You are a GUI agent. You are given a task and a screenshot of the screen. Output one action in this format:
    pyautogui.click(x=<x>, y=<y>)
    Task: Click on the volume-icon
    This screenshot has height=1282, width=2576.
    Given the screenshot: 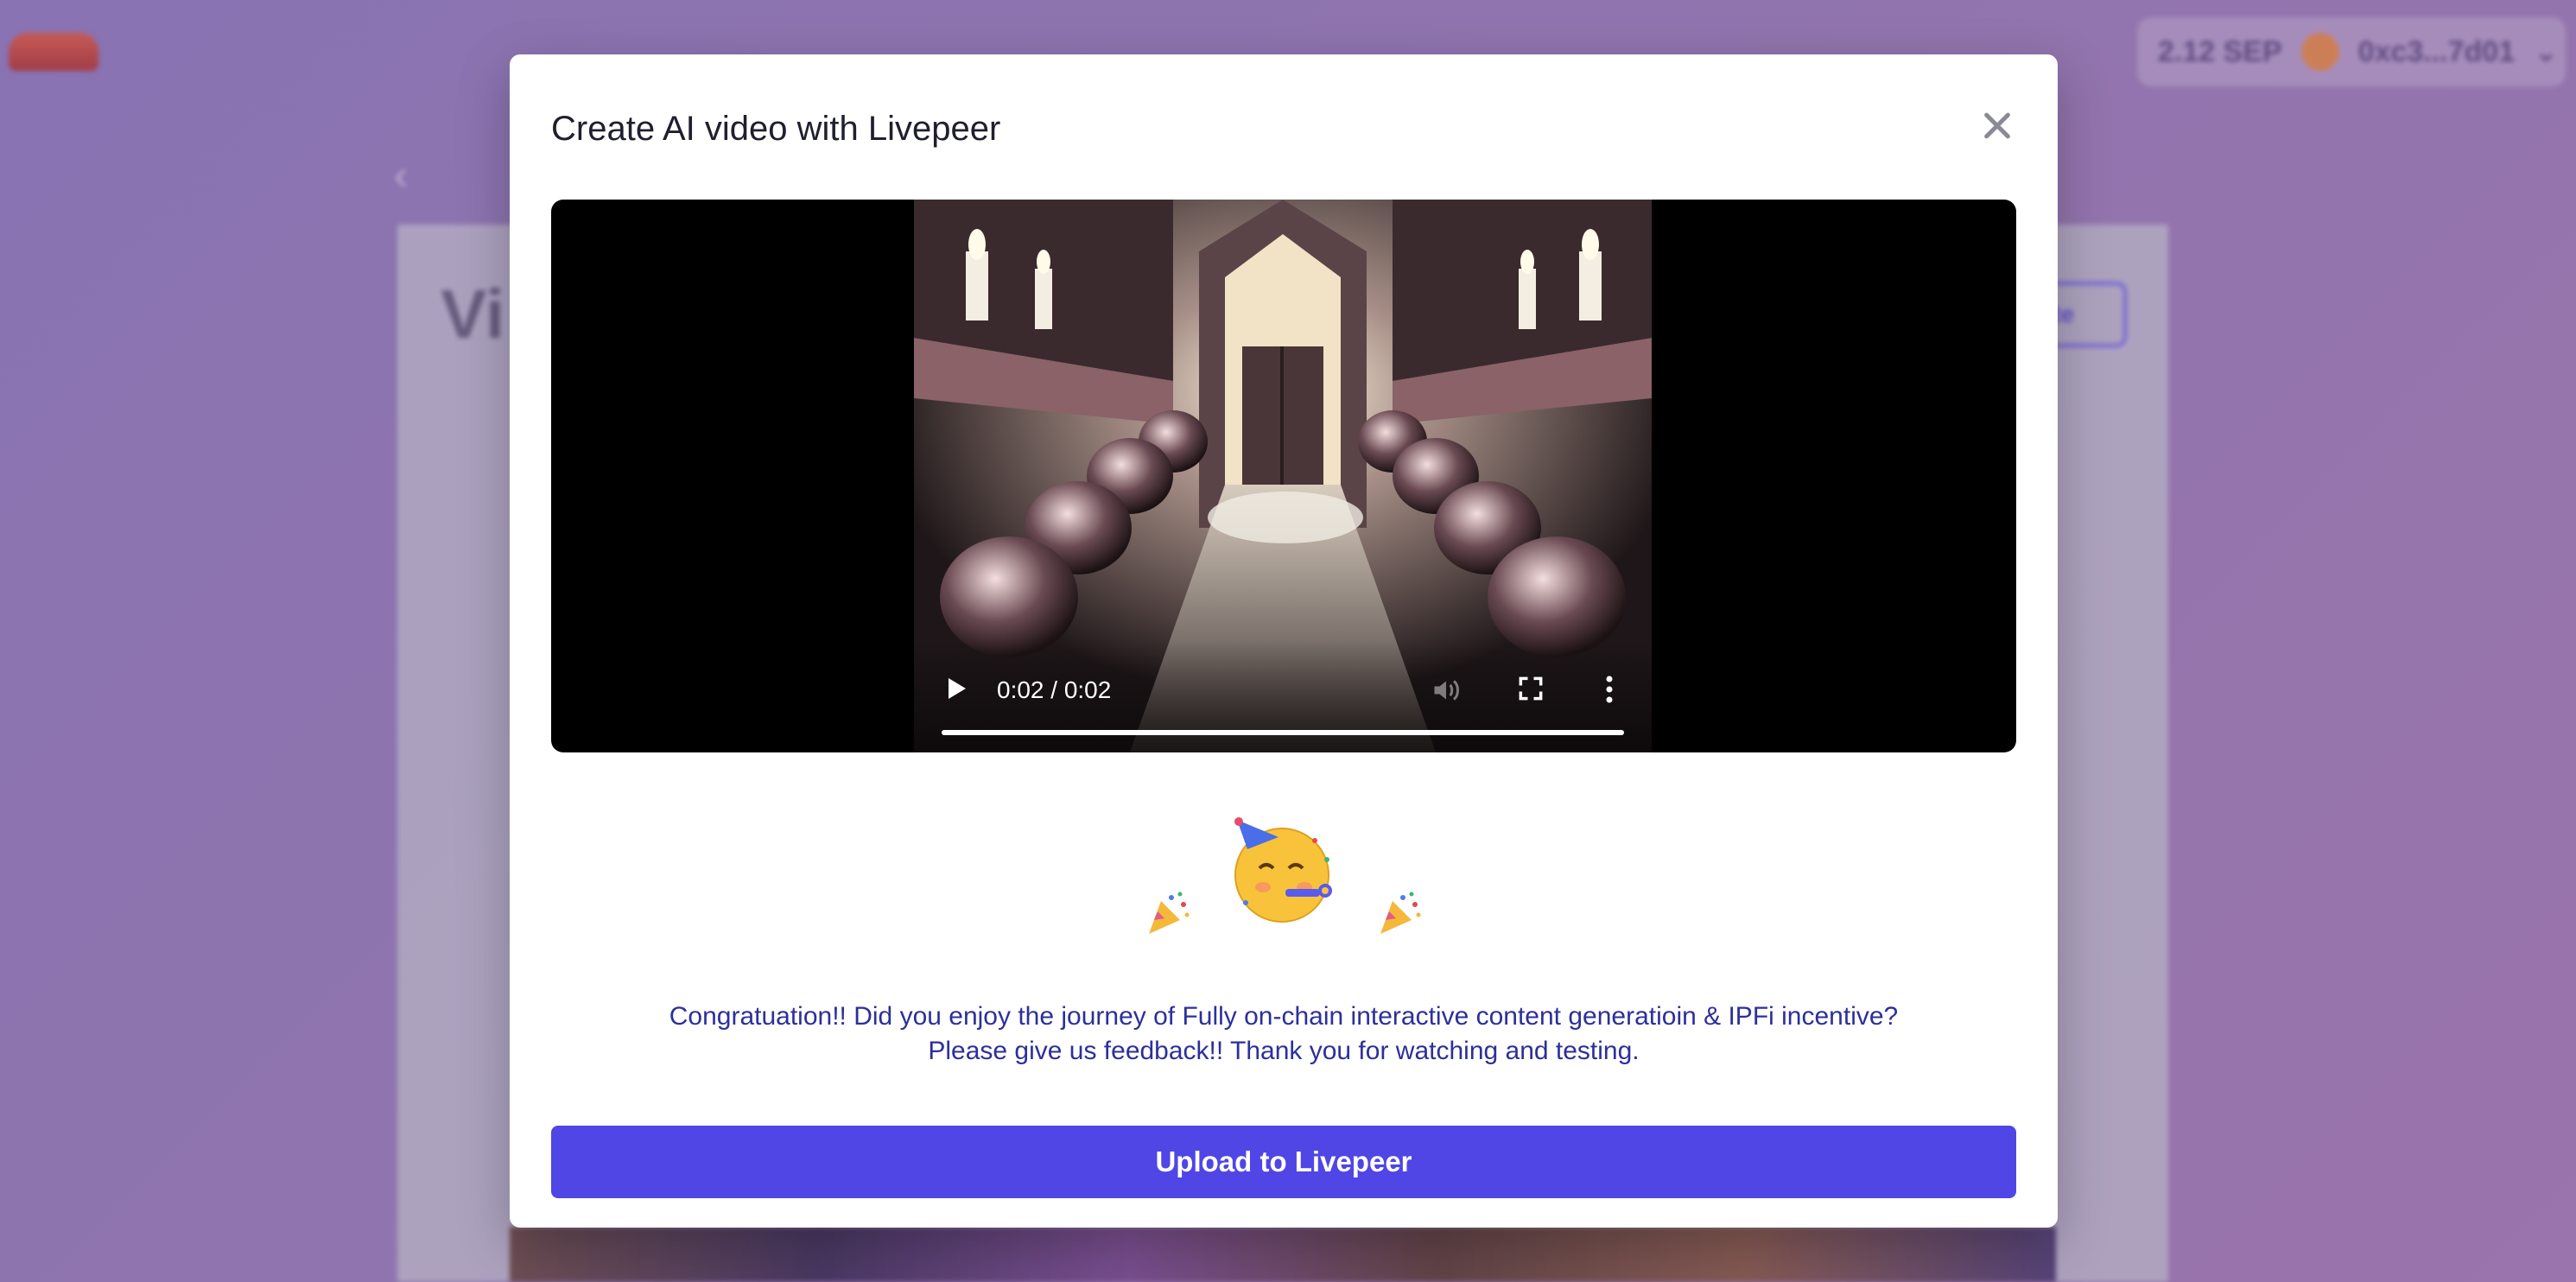 What is the action you would take?
    pyautogui.click(x=1446, y=690)
    